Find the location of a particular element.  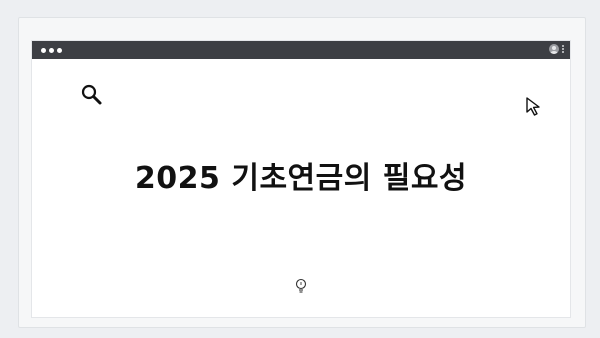

page-title: 2025 기초연금의 필요성 is located at coordinates (301, 178).